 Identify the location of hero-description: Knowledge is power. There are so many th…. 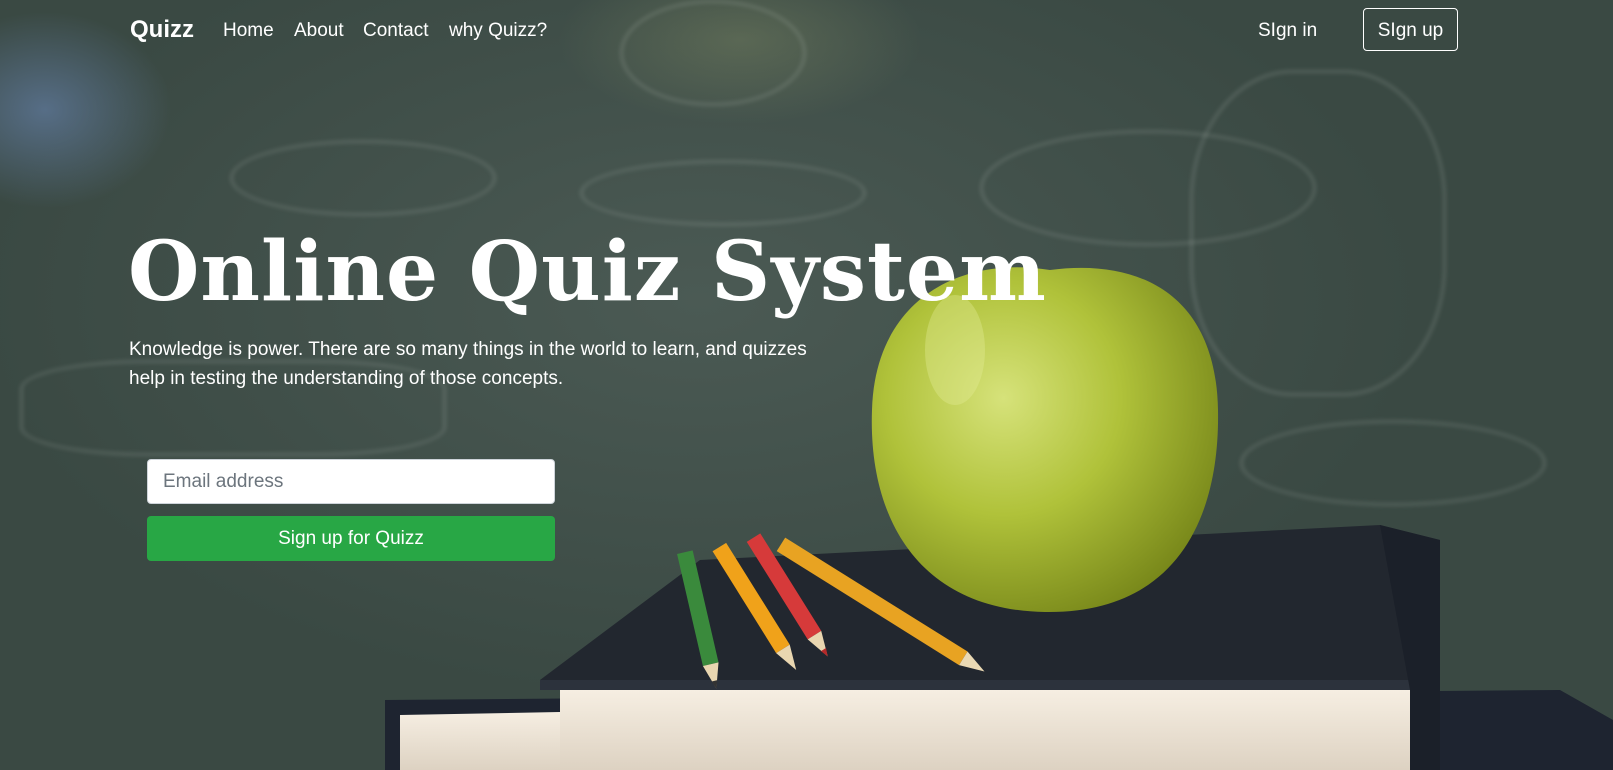
(468, 364).